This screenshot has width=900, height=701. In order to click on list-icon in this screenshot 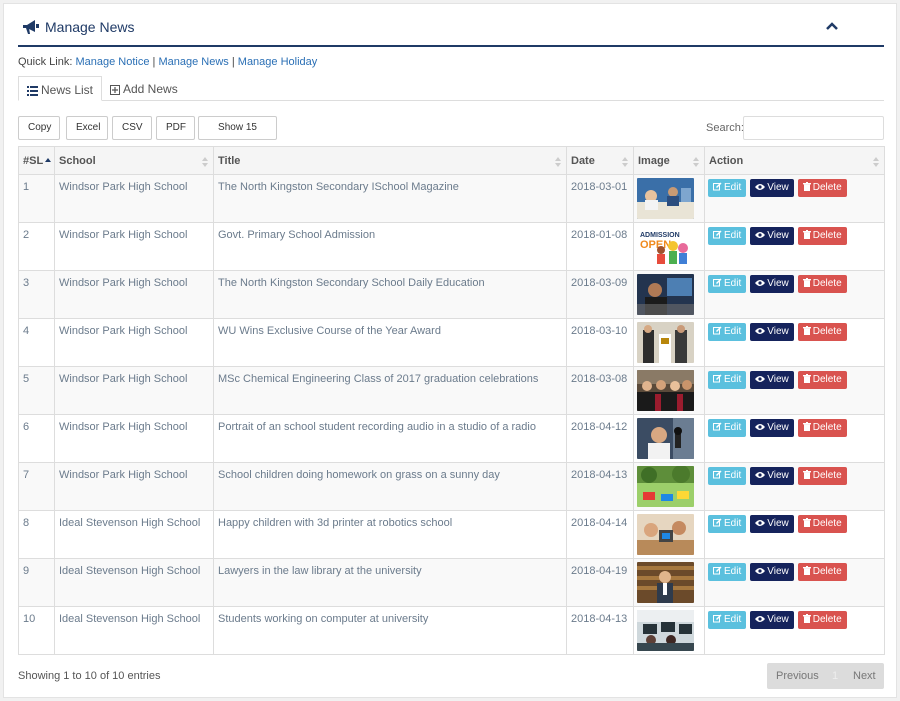, I will do `click(32, 91)`.